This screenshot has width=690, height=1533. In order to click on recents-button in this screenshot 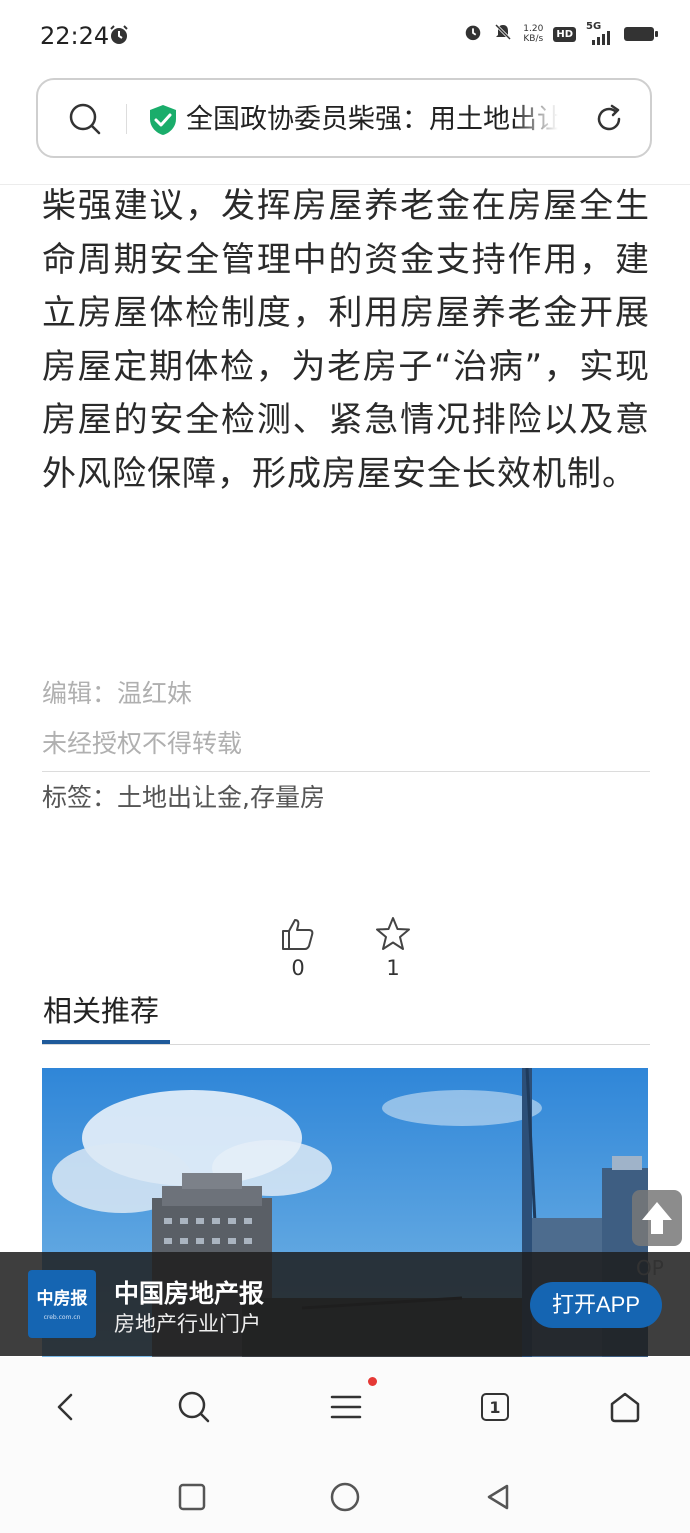, I will do `click(192, 1497)`.